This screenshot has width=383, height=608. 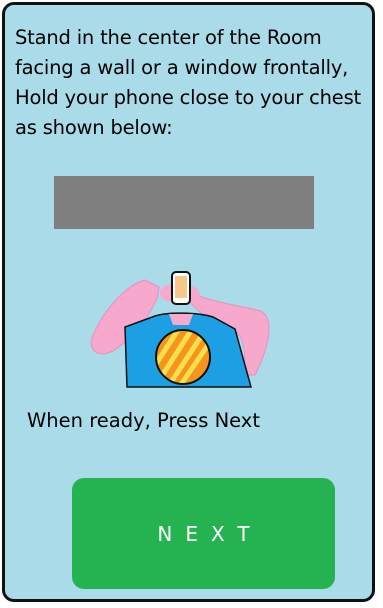 I want to click on neck, so click(x=181, y=319).